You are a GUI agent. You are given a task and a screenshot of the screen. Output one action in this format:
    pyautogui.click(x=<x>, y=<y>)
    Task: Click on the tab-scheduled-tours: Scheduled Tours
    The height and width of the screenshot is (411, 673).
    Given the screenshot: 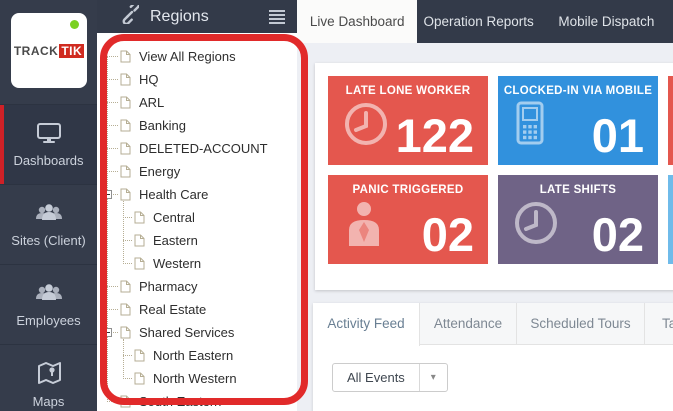 What is the action you would take?
    pyautogui.click(x=581, y=323)
    